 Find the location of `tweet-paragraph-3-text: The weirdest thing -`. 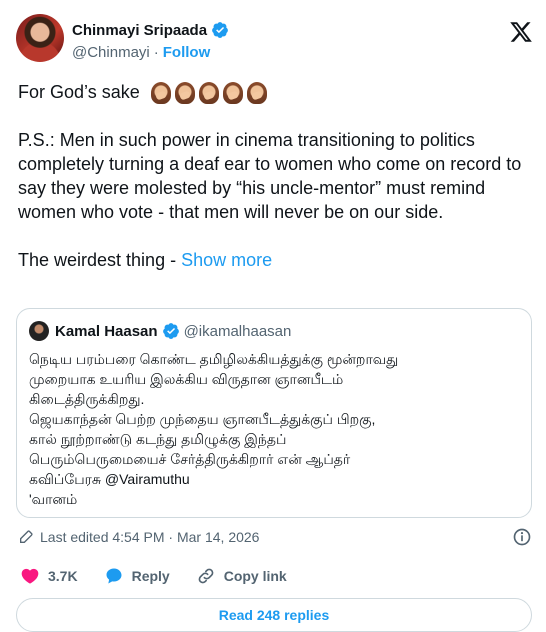

tweet-paragraph-3-text: The weirdest thing - is located at coordinates (100, 260).